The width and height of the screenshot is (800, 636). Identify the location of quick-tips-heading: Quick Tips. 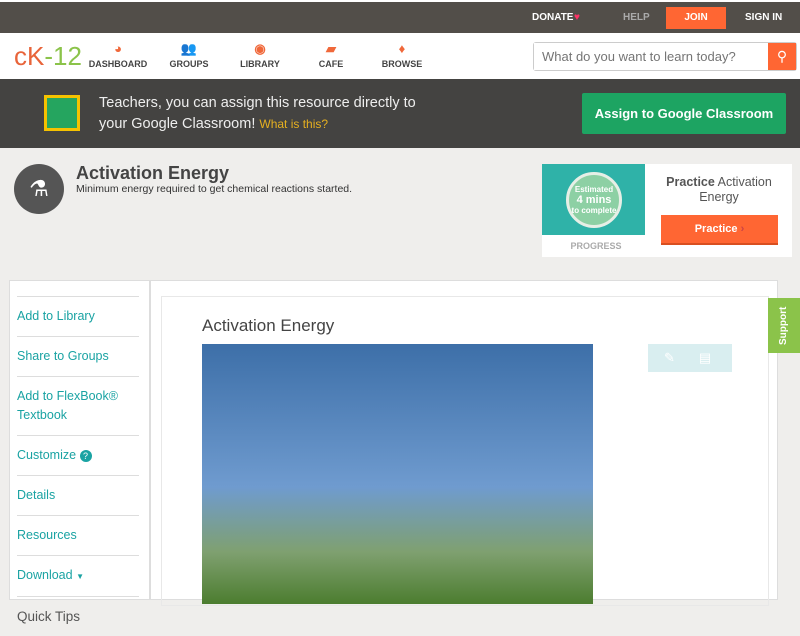
(49, 616).